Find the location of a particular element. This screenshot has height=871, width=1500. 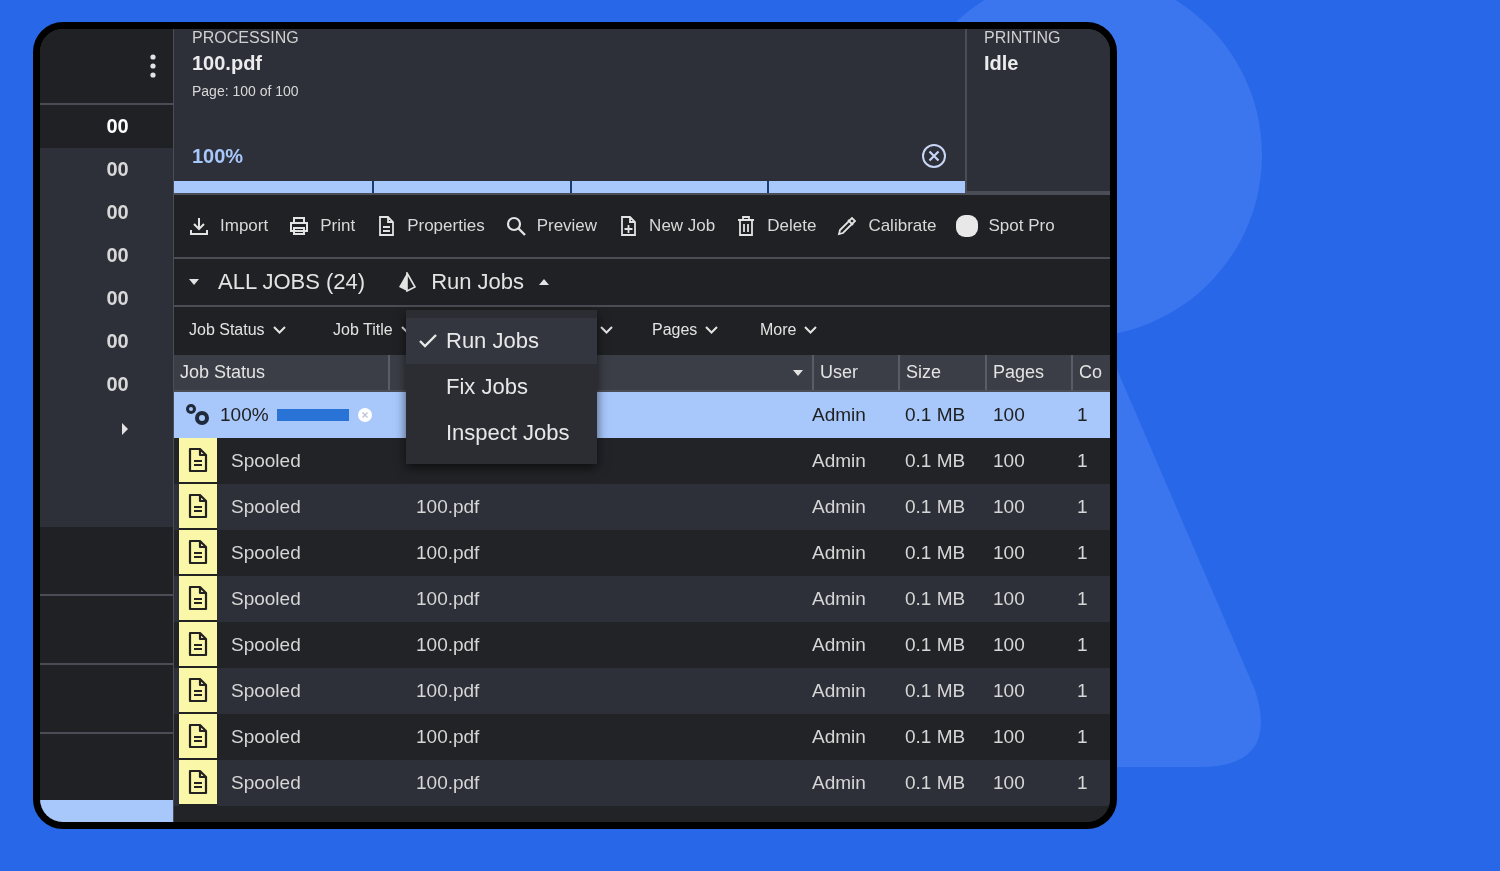

toolbar-button: Delete is located at coordinates (776, 226).